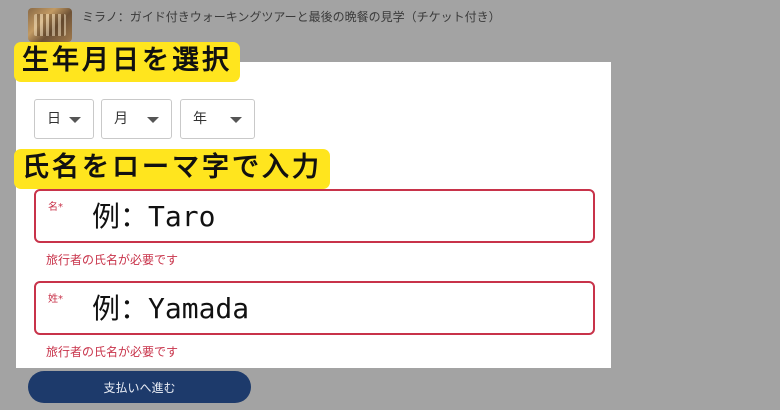 Image resolution: width=780 pixels, height=410 pixels. What do you see at coordinates (55, 299) in the screenshot?
I see `last-name-label: 姓*` at bounding box center [55, 299].